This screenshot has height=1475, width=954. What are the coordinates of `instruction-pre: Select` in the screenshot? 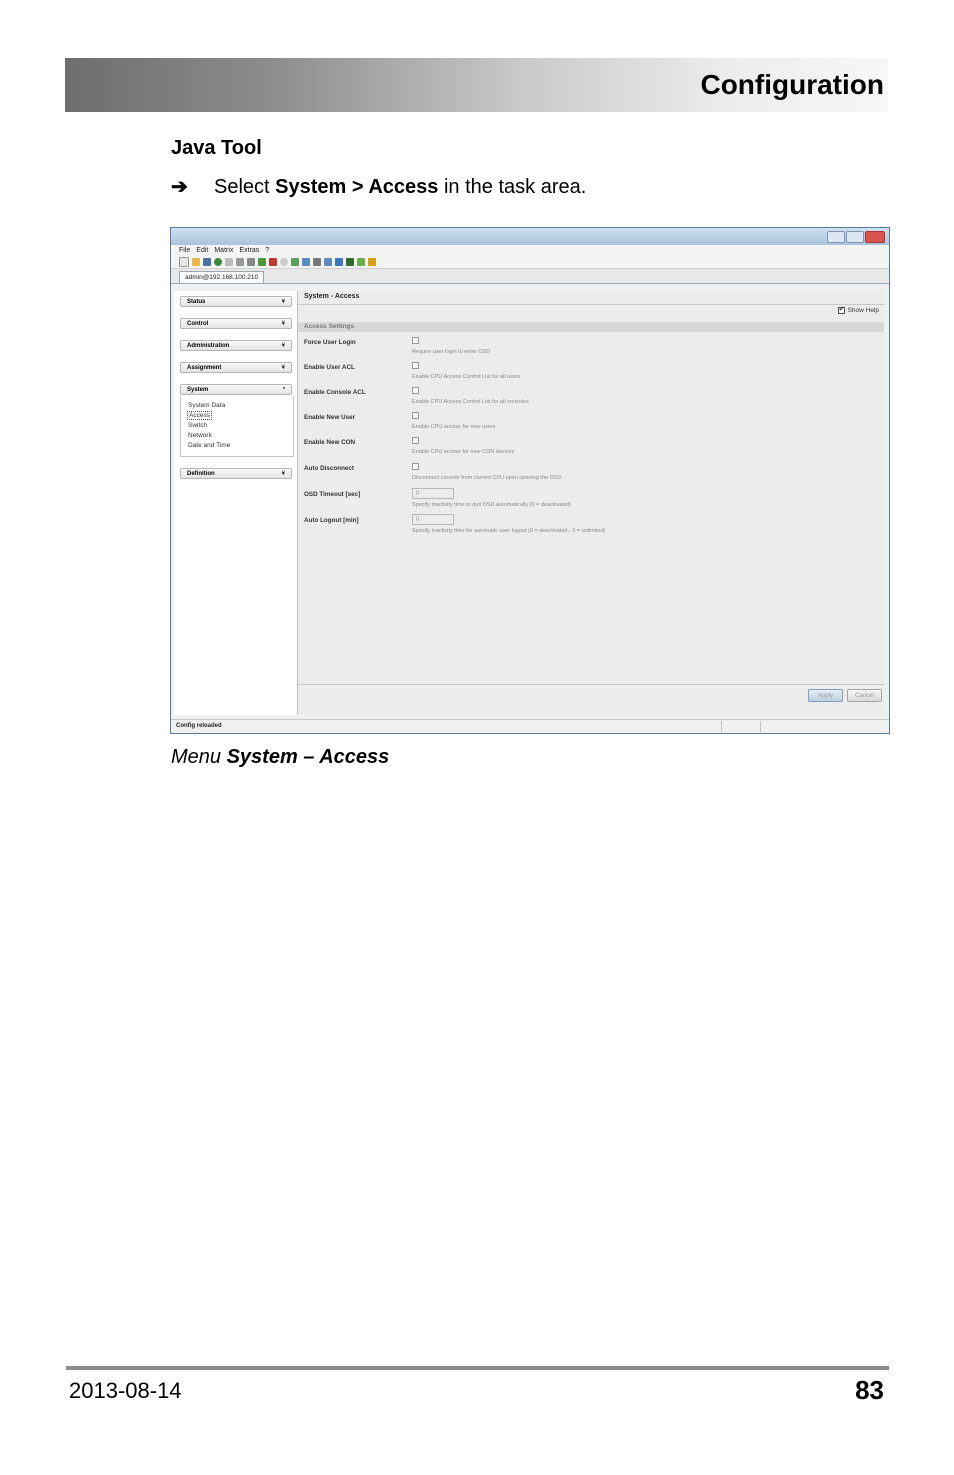 It's located at (245, 187).